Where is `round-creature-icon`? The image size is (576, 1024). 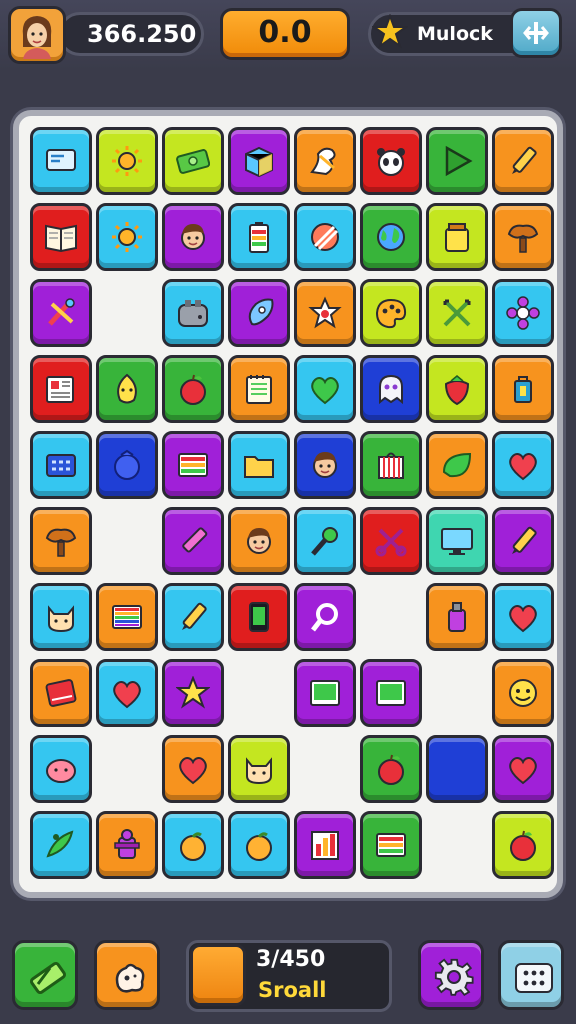 round-creature-icon is located at coordinates (127, 464).